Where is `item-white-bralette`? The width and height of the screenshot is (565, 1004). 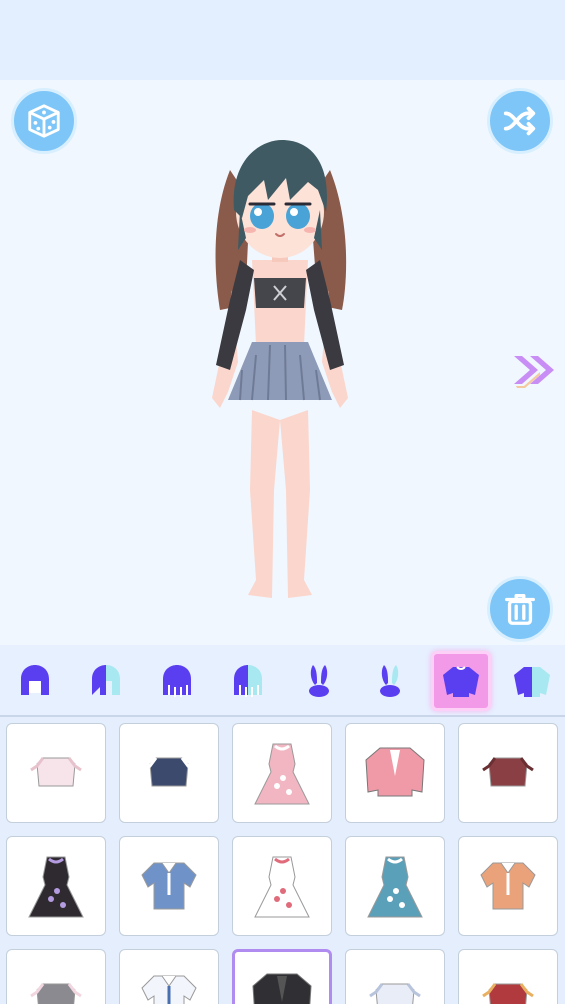 item-white-bralette is located at coordinates (56, 773).